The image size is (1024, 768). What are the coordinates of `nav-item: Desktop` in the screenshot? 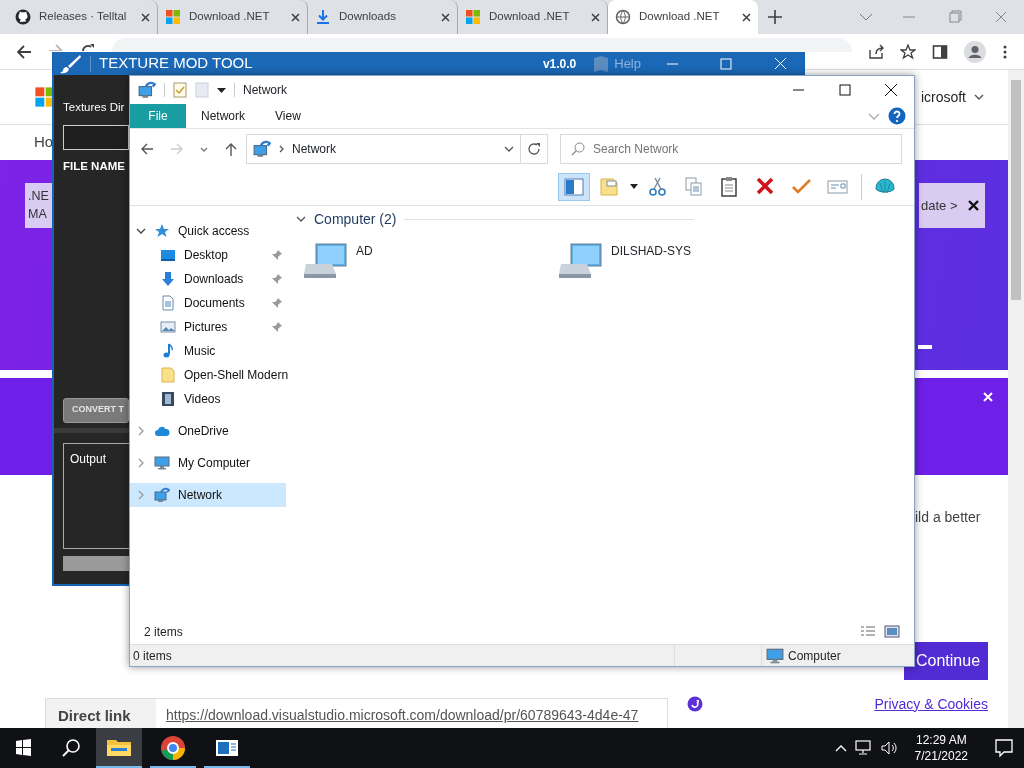 It's located at (208, 254).